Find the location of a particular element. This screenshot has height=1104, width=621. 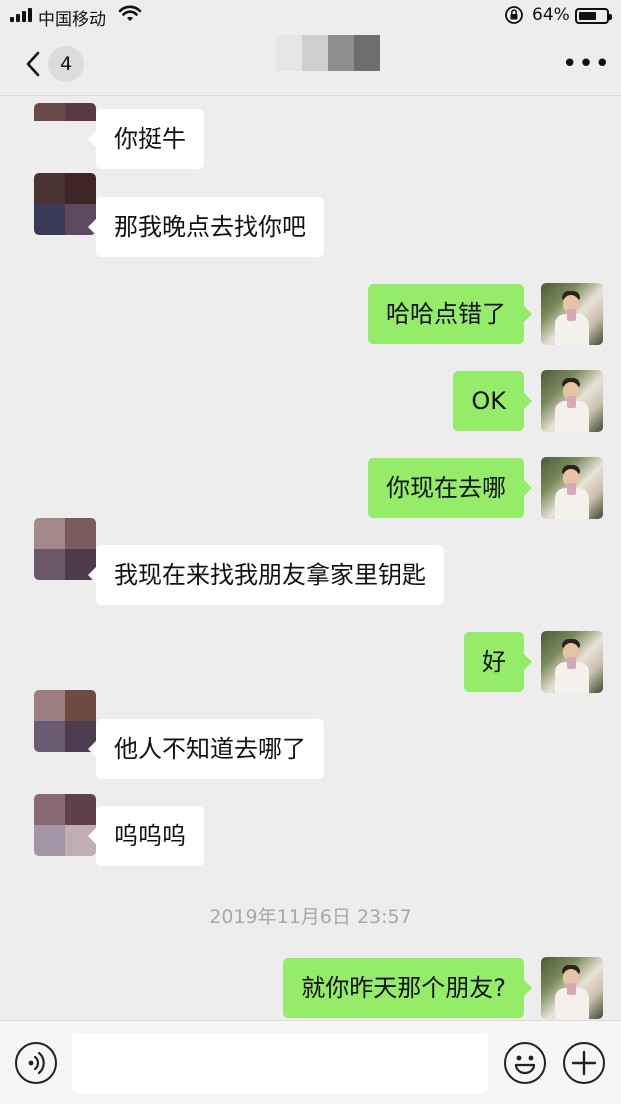

battery-icon is located at coordinates (593, 16).